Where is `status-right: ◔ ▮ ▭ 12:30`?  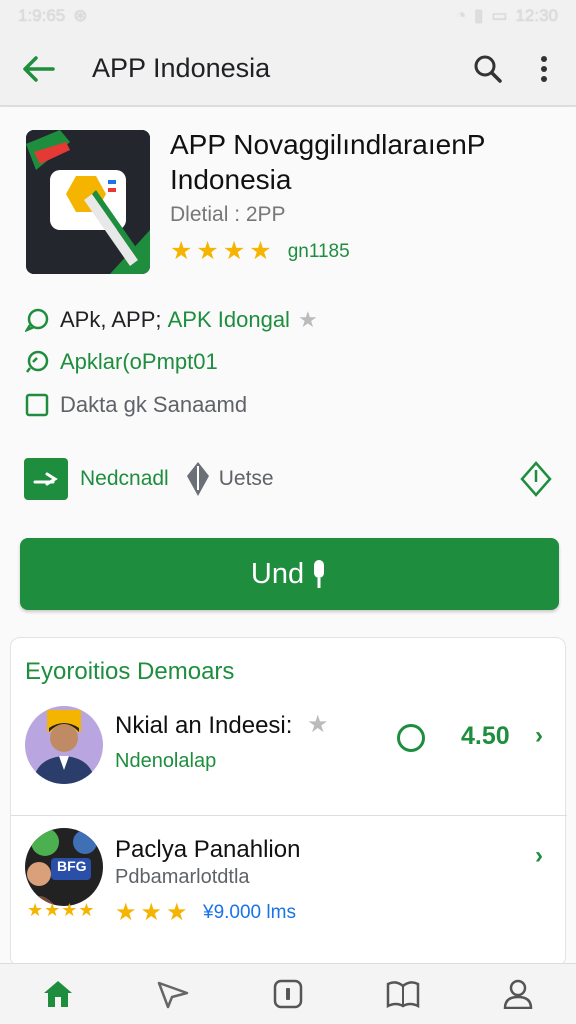 status-right: ◔ ▮ ▭ 12:30 is located at coordinates (507, 16).